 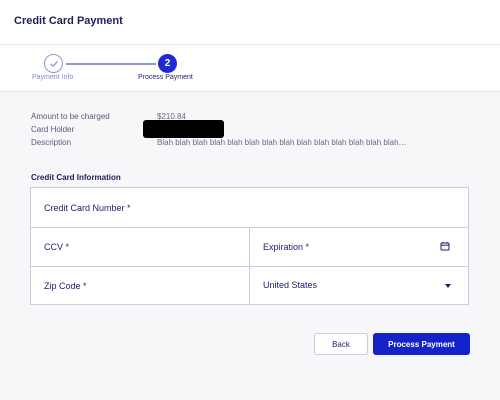 What do you see at coordinates (111, 64) in the screenshot?
I see `step-connector` at bounding box center [111, 64].